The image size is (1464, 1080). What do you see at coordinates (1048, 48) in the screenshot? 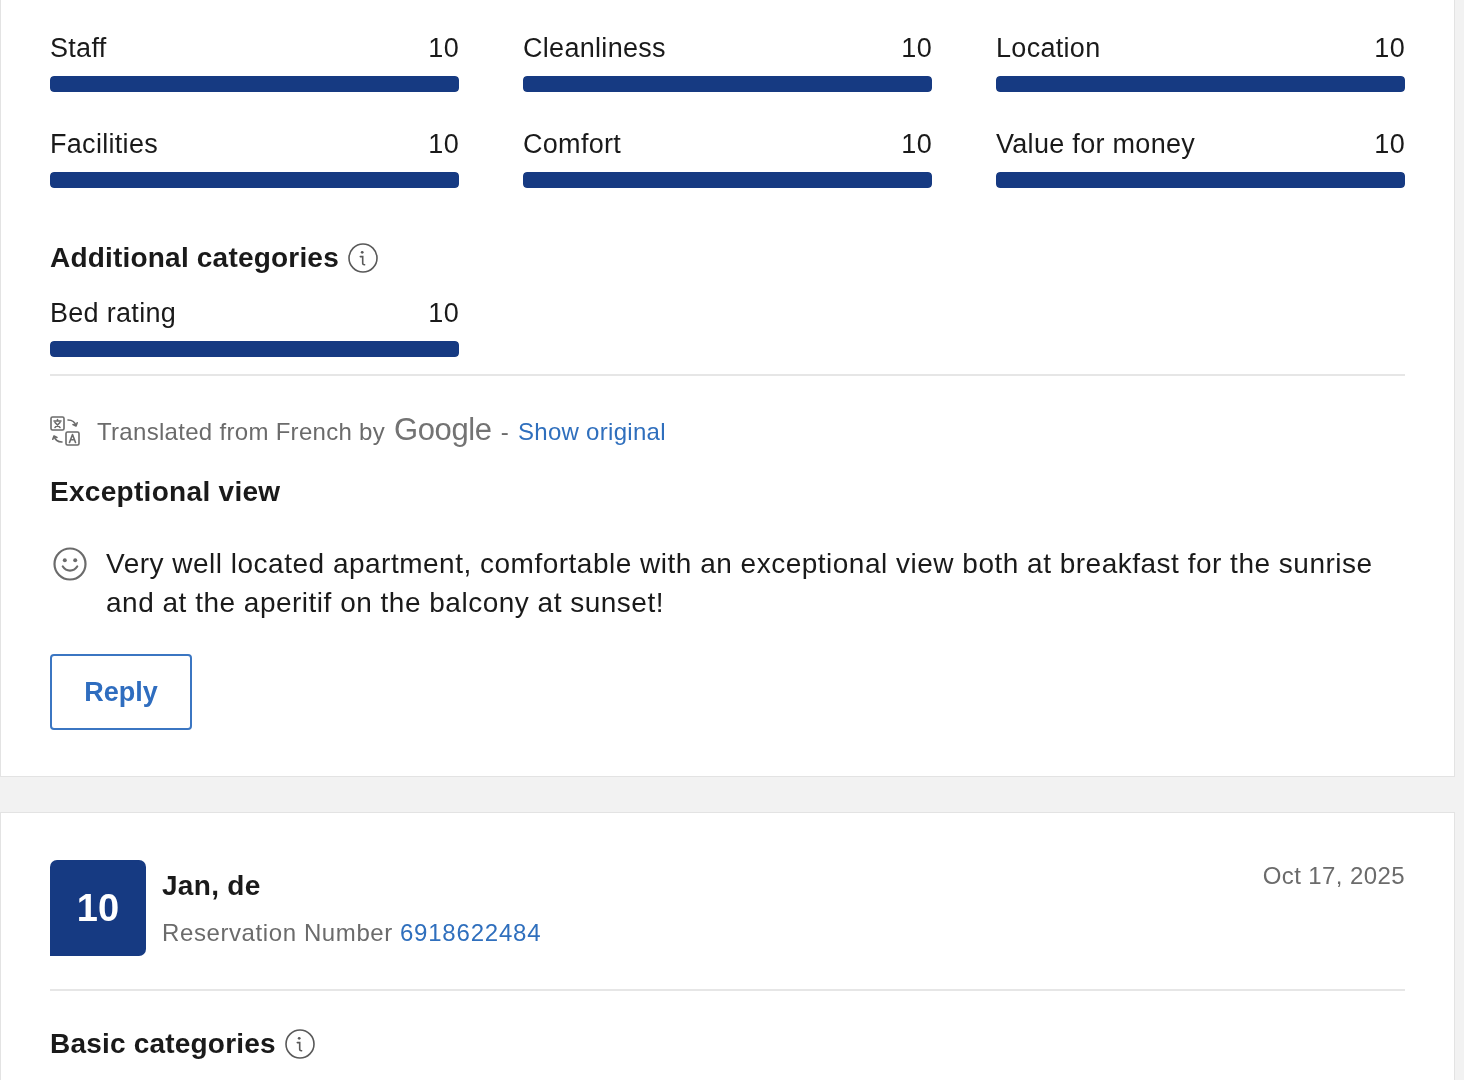
I see `category-label: Location` at bounding box center [1048, 48].